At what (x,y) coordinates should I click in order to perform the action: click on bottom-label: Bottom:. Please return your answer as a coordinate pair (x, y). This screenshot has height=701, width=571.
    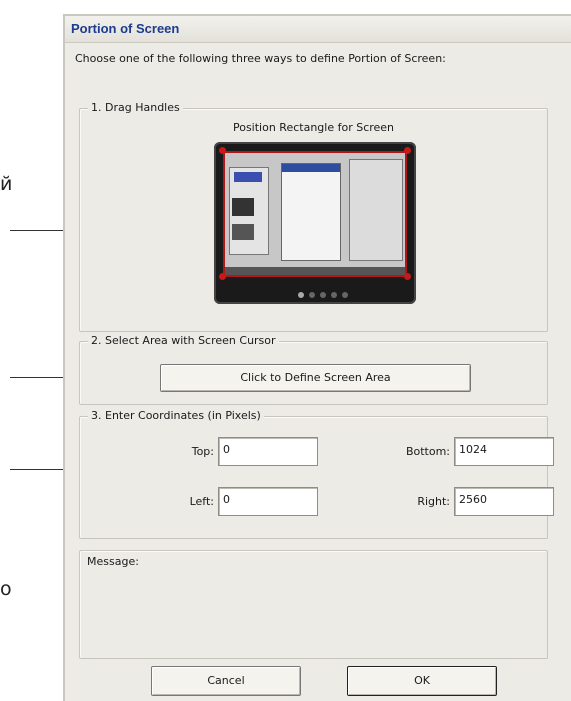
    Looking at the image, I should click on (427, 451).